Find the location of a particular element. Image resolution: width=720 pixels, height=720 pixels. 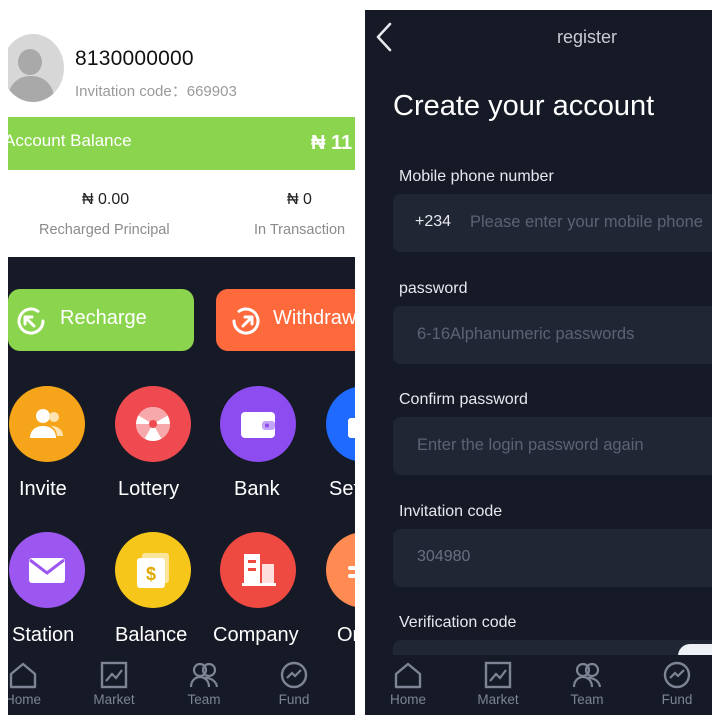

verification-code-label: Verification code is located at coordinates (458, 622).